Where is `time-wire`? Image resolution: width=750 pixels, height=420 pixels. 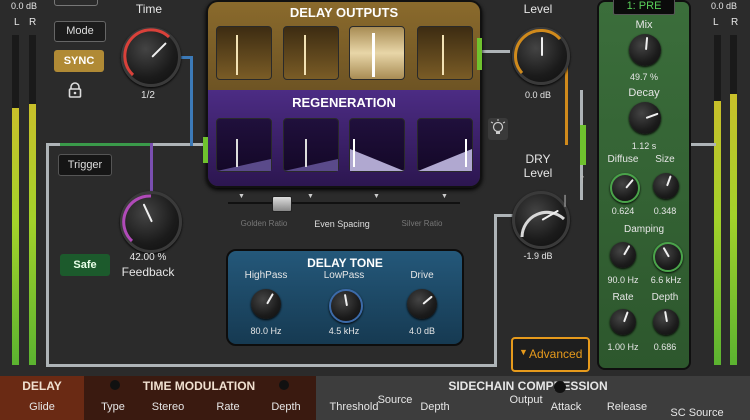 time-wire is located at coordinates (191, 101).